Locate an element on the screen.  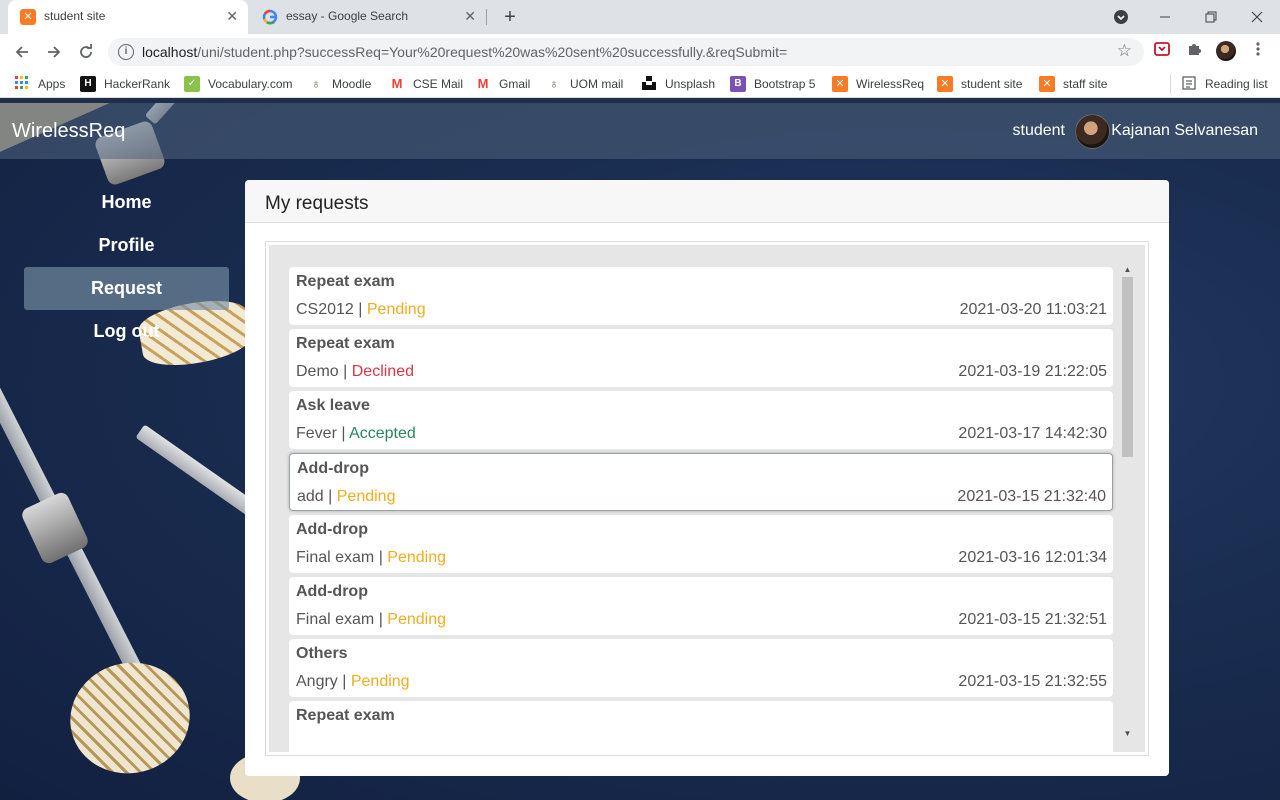
request-summary: add | Pending is located at coordinates (346, 497).